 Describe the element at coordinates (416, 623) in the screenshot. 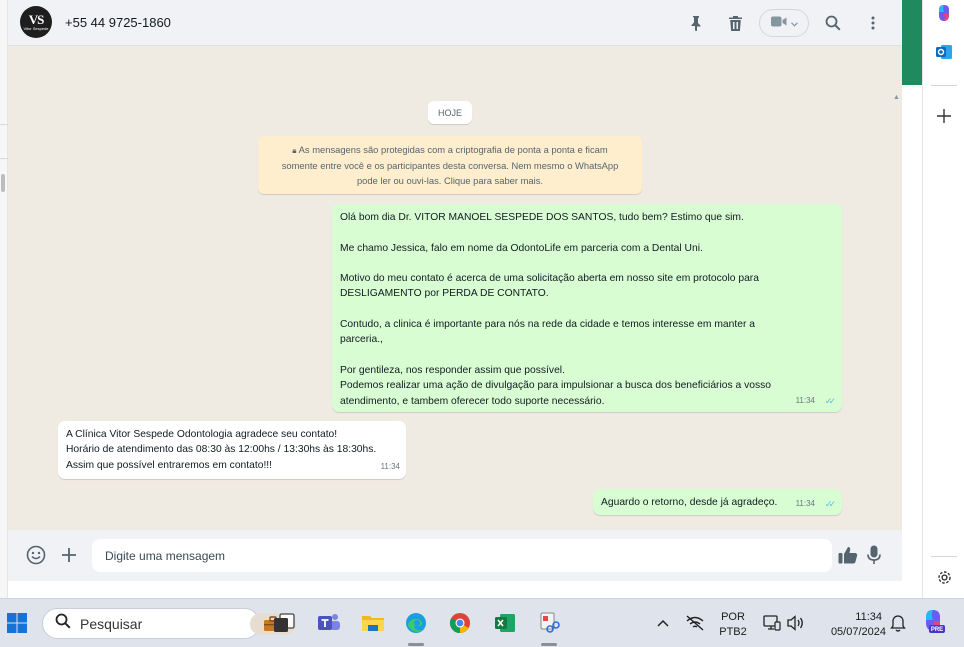

I see `edge-browser-icon` at that location.